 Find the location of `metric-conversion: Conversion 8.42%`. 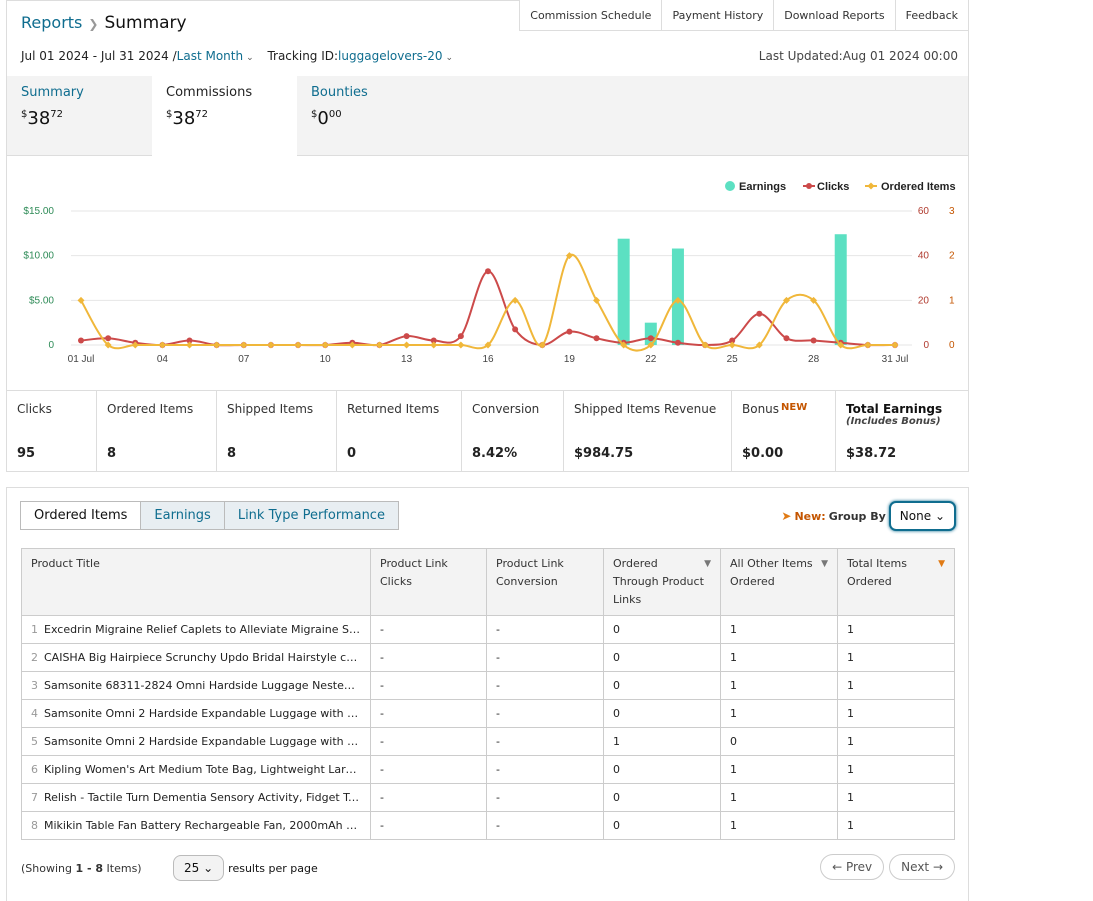

metric-conversion: Conversion 8.42% is located at coordinates (513, 431).